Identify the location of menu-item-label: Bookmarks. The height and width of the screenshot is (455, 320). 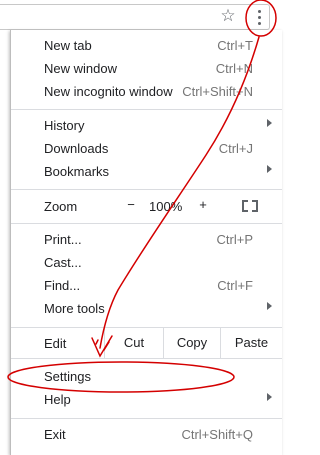
(77, 171).